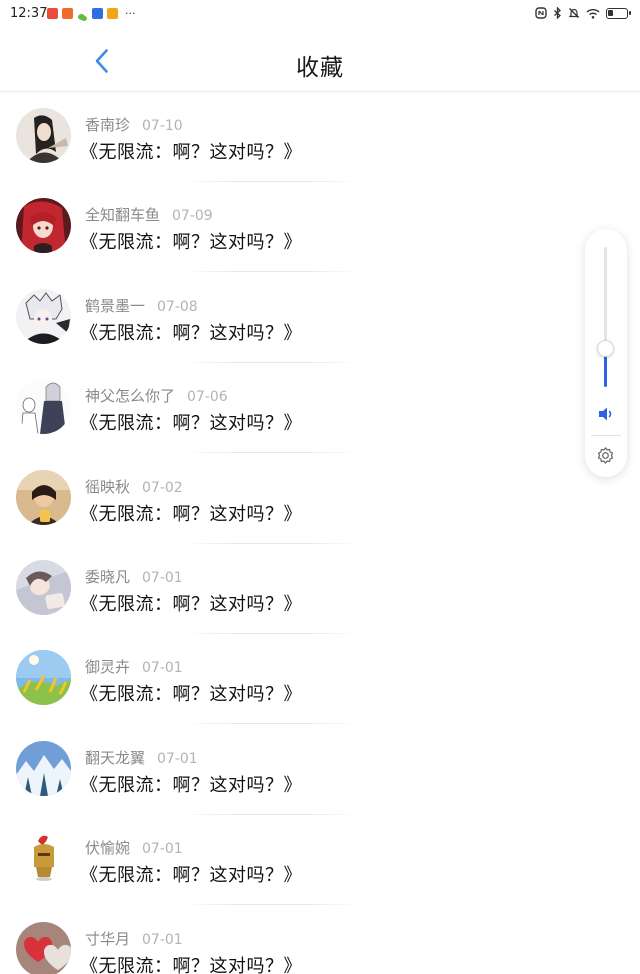 The image size is (640, 974). Describe the element at coordinates (320, 679) in the screenshot. I see `list-item: 御灵卉 07-01 《无限流：啊？这对吗？》` at that location.